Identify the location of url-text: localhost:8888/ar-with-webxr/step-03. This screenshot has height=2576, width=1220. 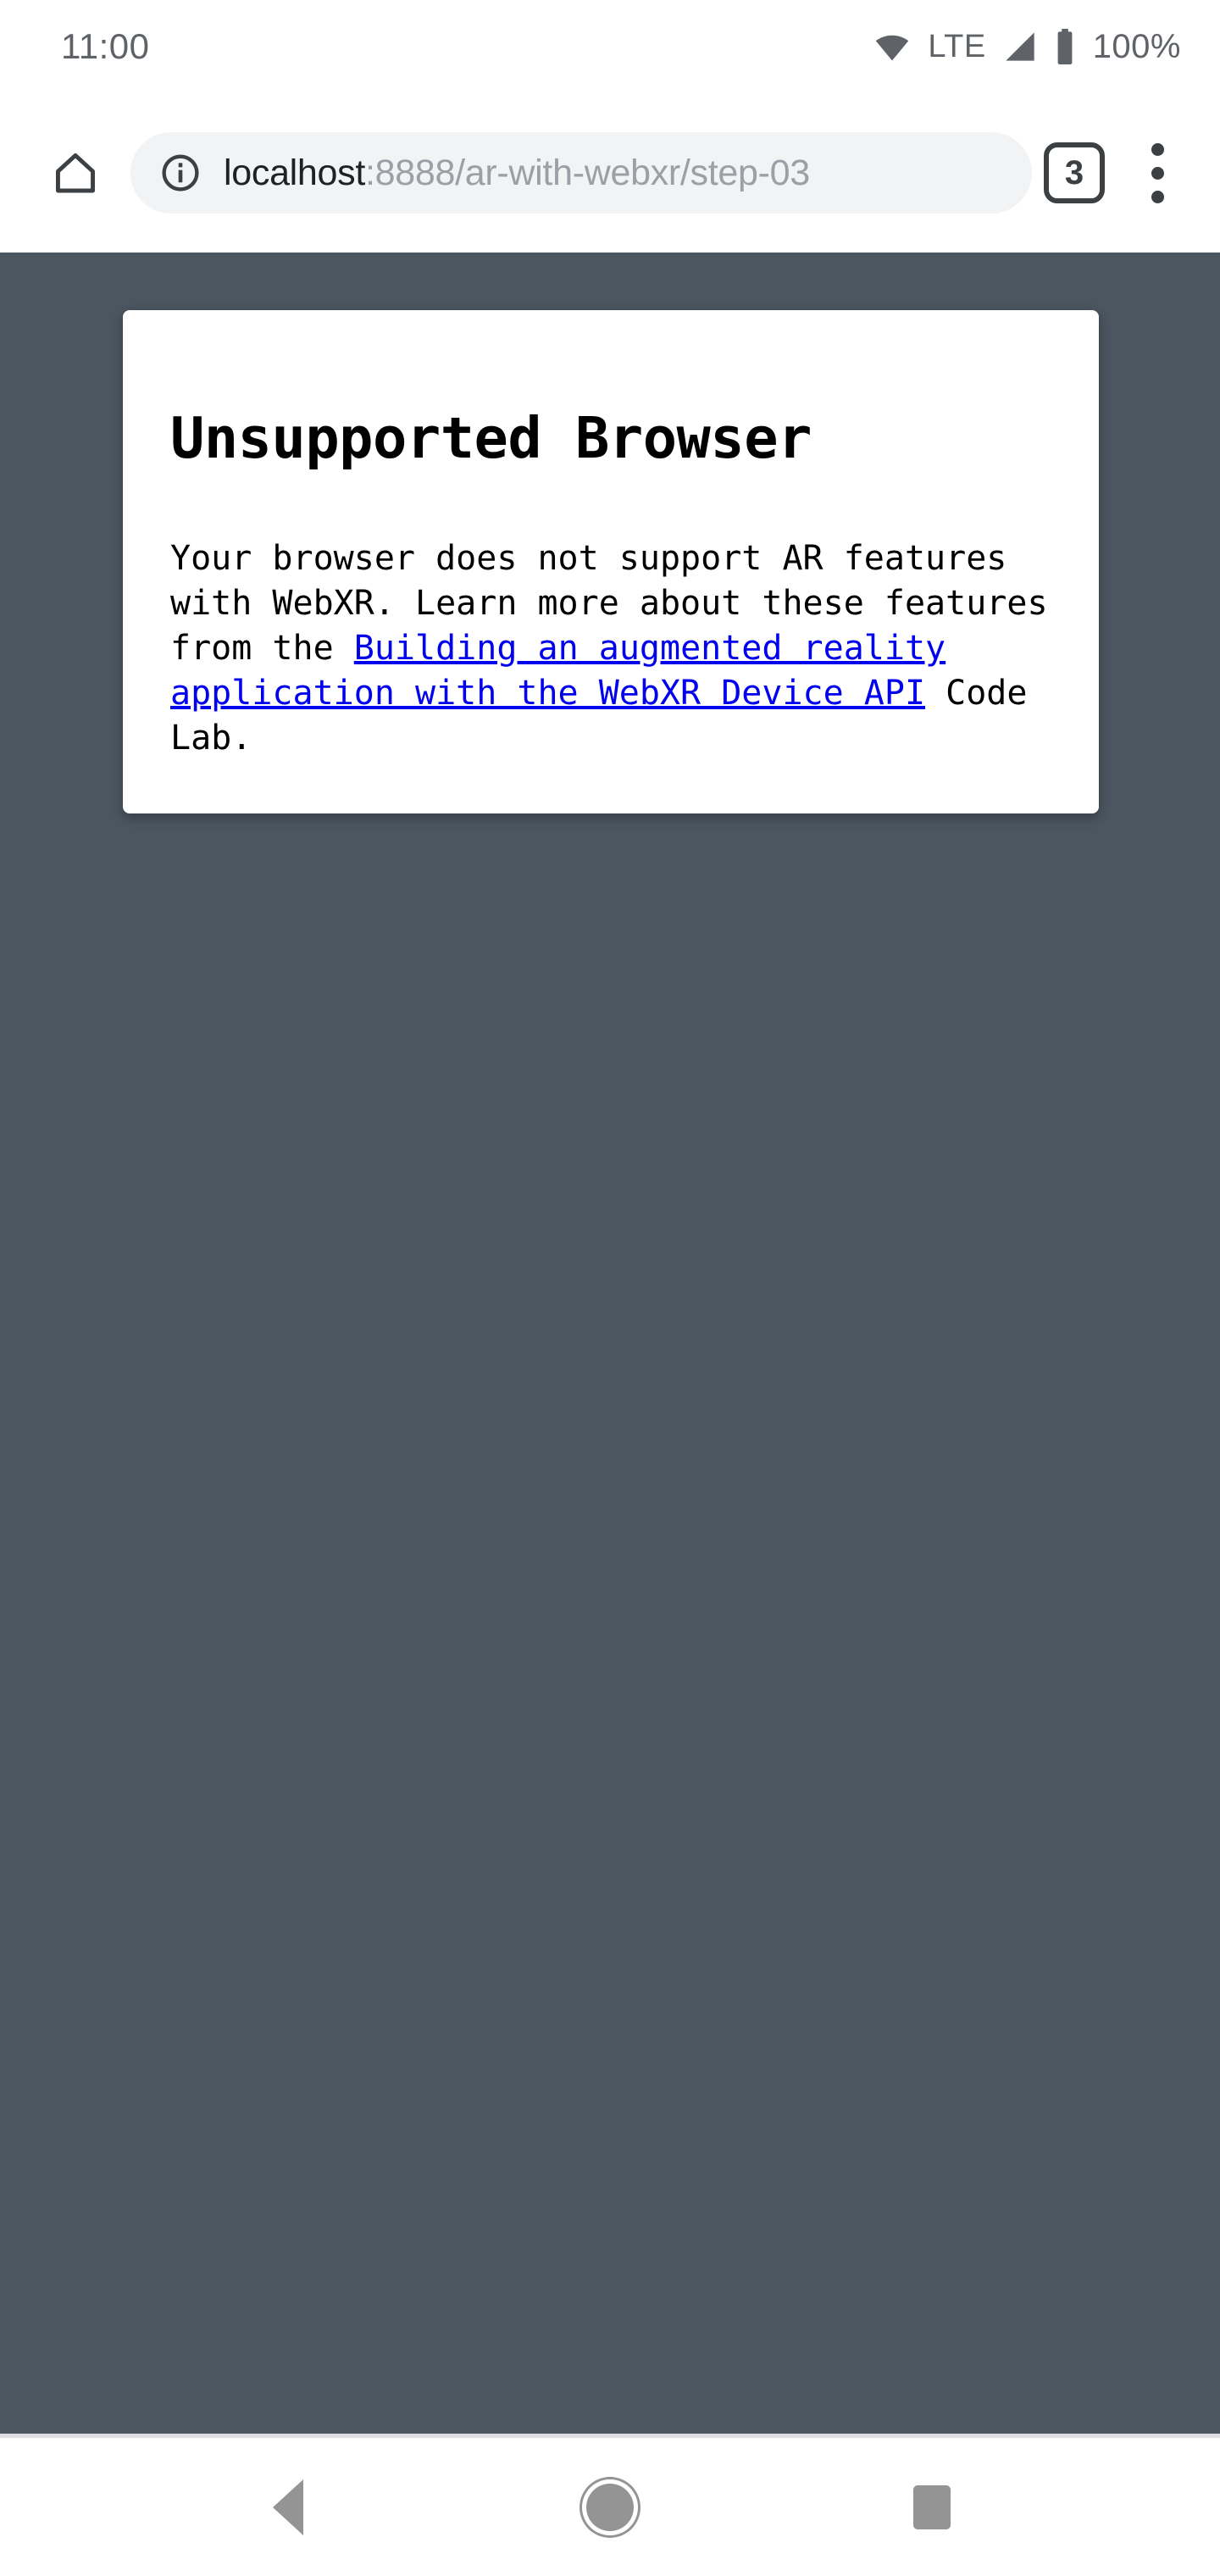
(517, 173).